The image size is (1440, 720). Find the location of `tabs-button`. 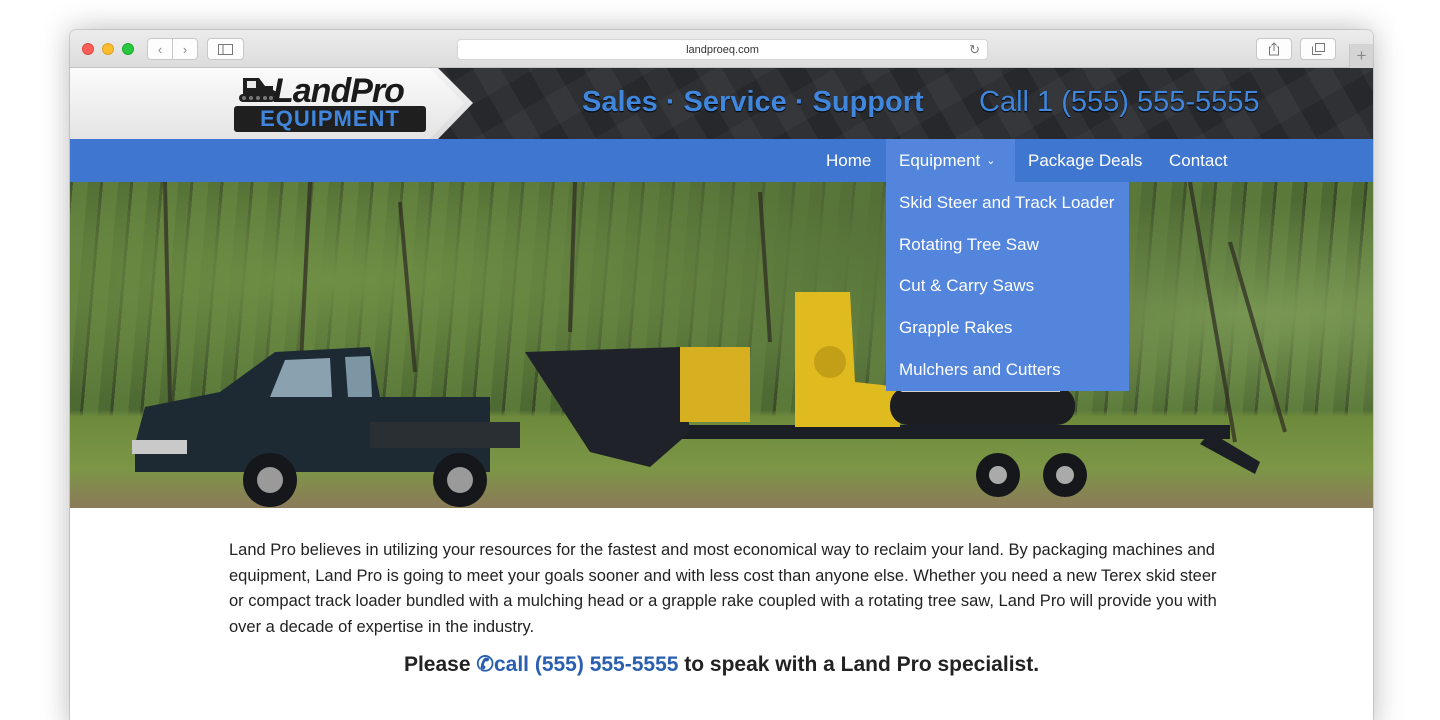

tabs-button is located at coordinates (1318, 49).